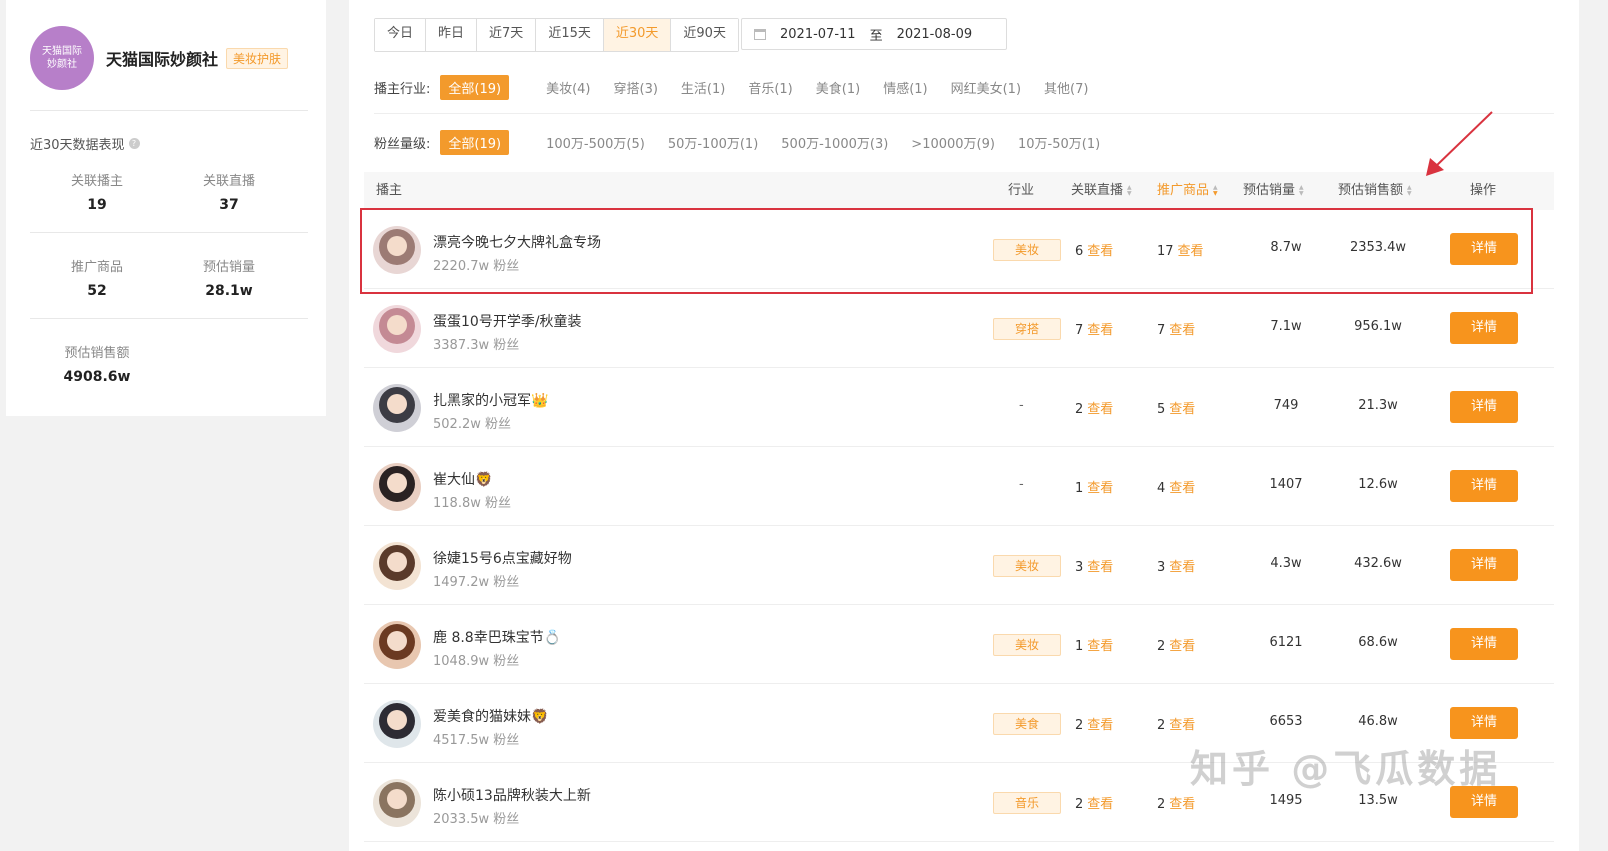 This screenshot has height=851, width=1608. I want to click on streamer-name: 鹿 8.8幸巴珠宝节💍, so click(497, 637).